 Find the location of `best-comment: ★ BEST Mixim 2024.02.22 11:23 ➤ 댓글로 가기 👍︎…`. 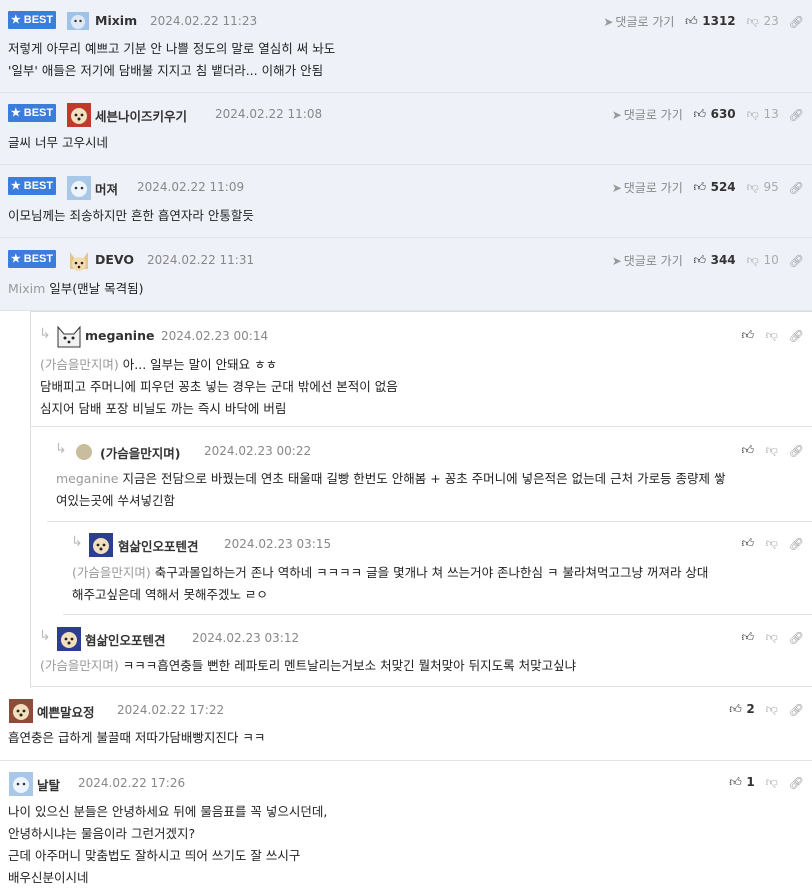

best-comment: ★ BEST Mixim 2024.02.22 11:23 ➤ 댓글로 가기 👍︎… is located at coordinates (406, 46).